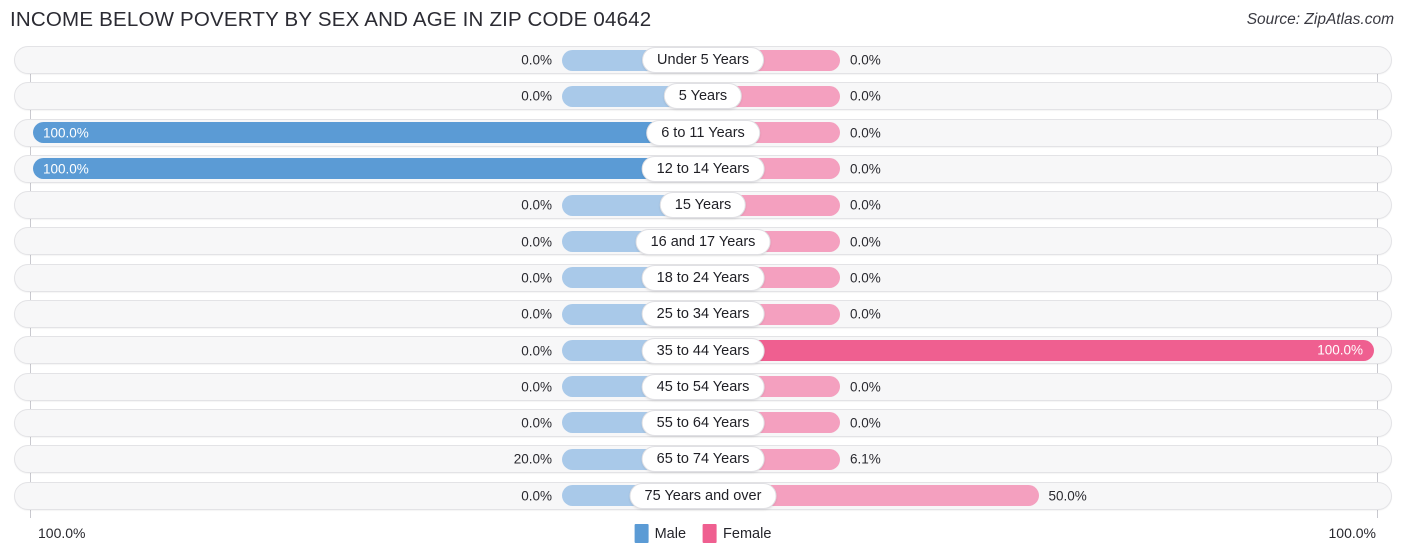 The height and width of the screenshot is (559, 1406). Describe the element at coordinates (532, 459) in the screenshot. I see `bar-value-male: 20.0%` at that location.